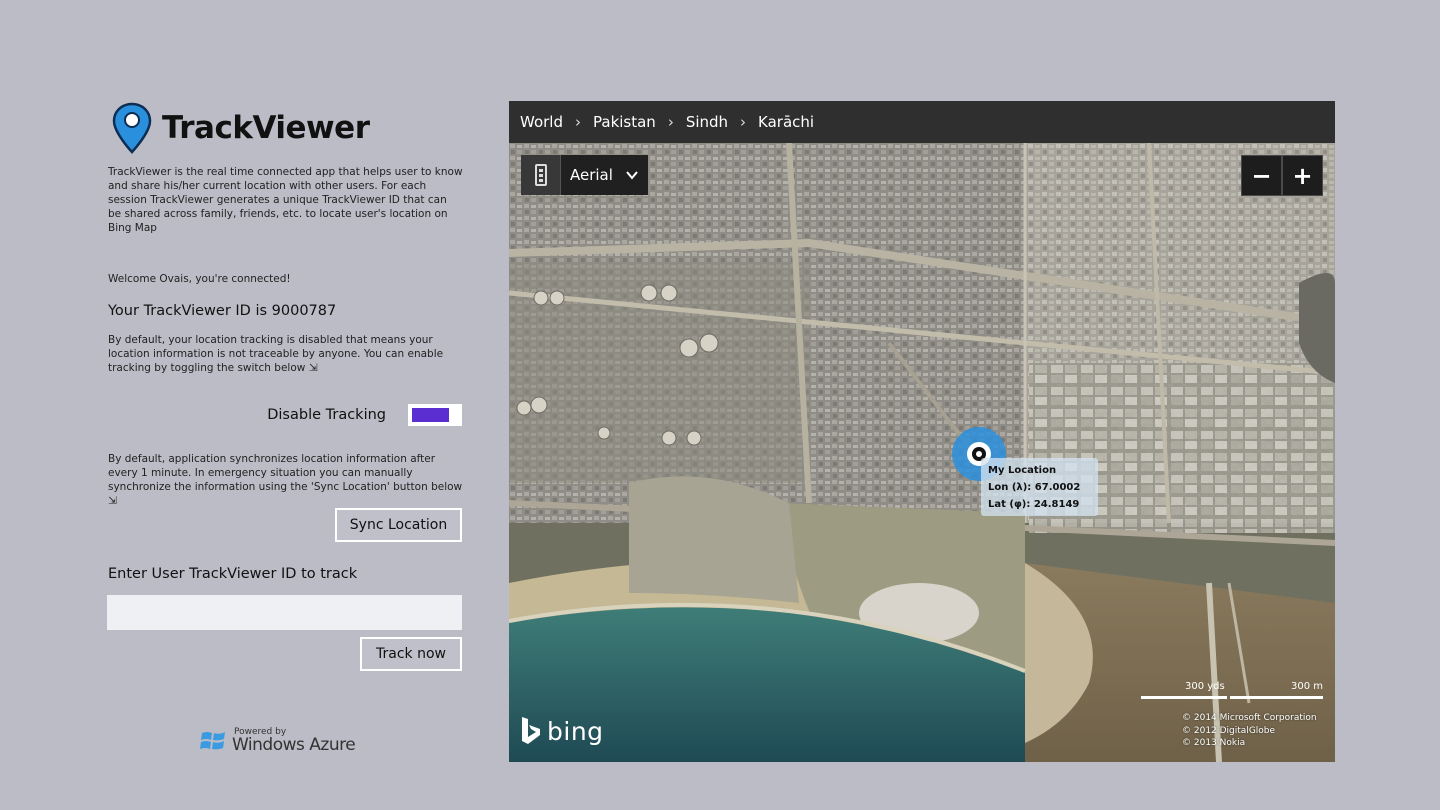  I want to click on breadcrumb-karachi: Karāchi, so click(786, 122).